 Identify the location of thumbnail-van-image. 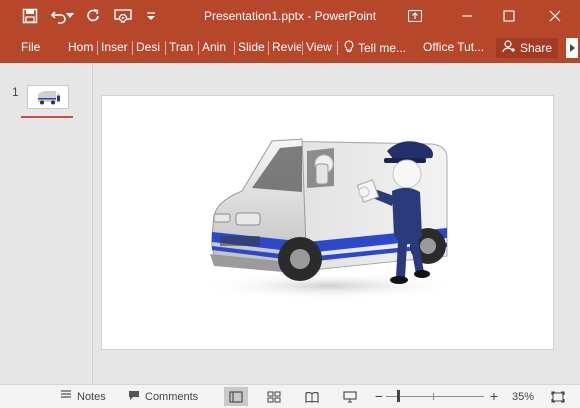
(49, 98).